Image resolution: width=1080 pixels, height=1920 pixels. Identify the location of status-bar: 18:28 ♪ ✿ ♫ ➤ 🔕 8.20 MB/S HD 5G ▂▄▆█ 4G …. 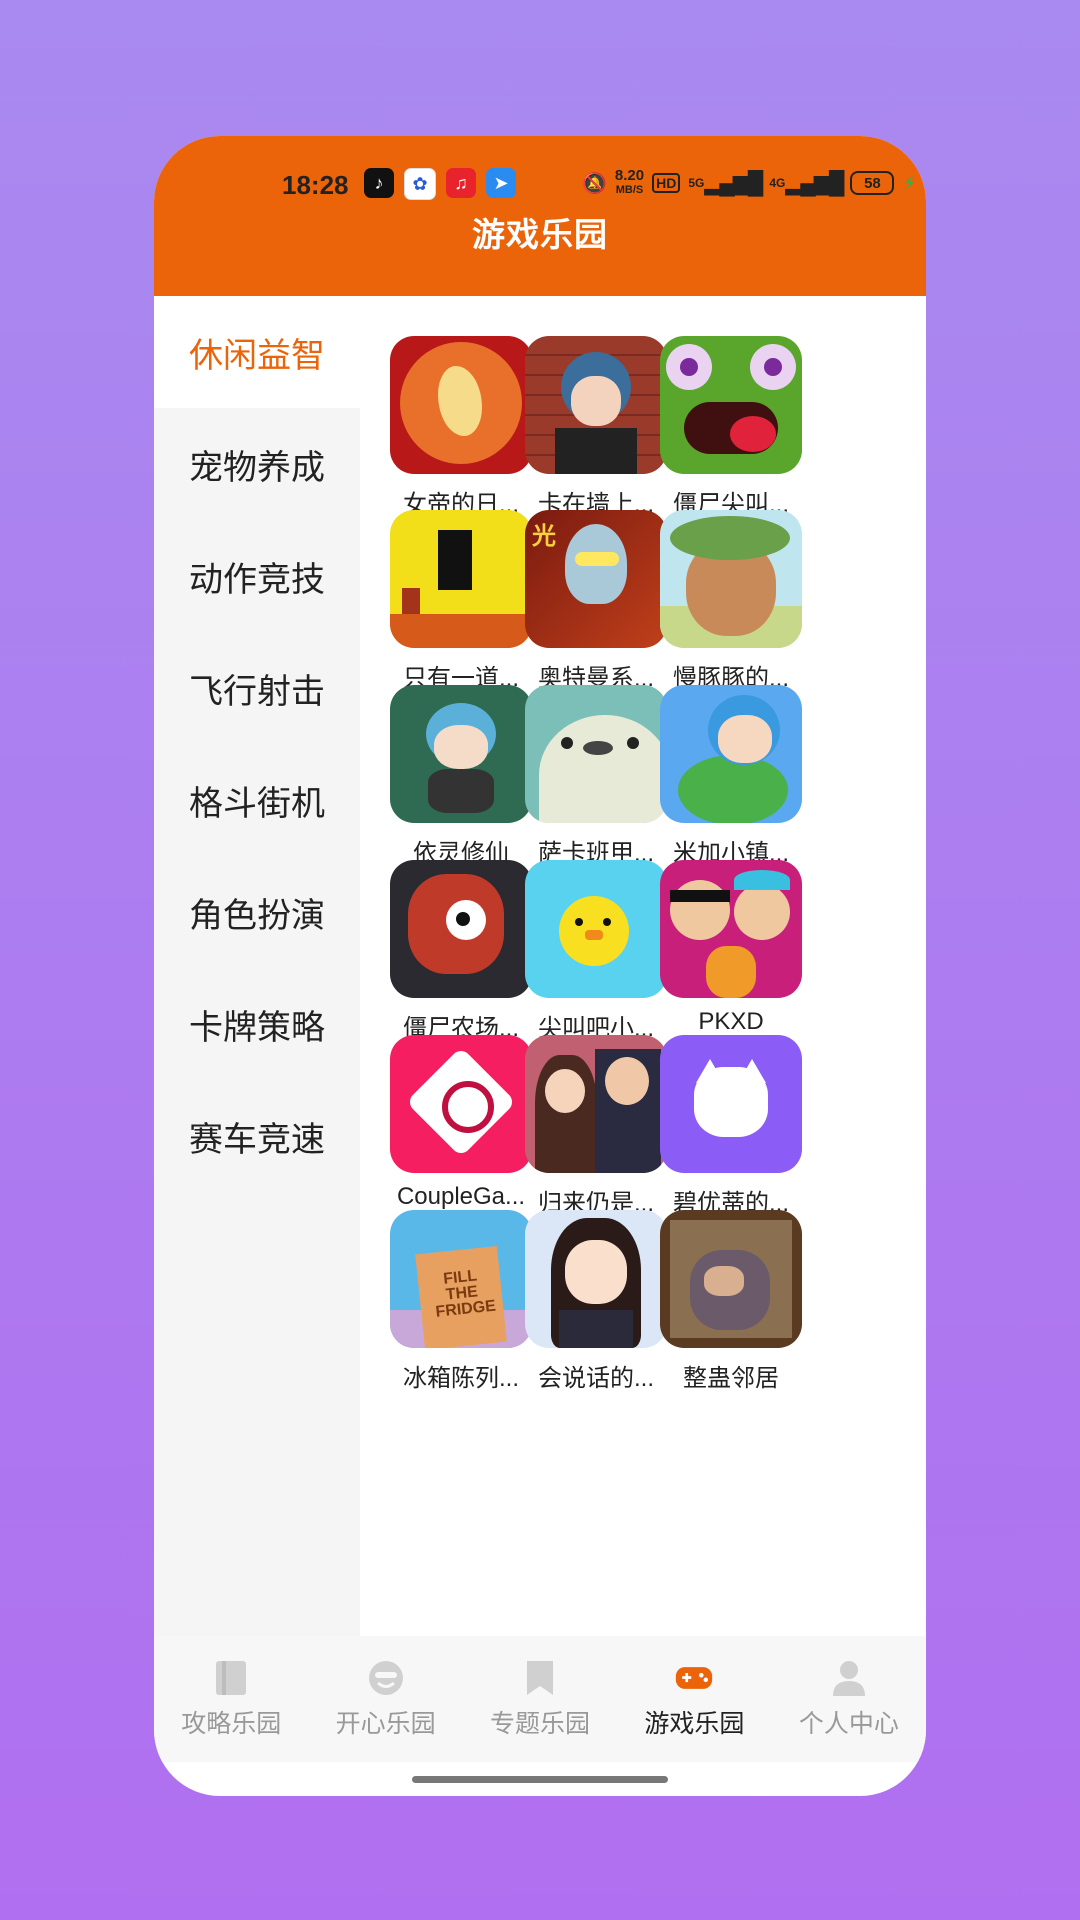
(540, 184).